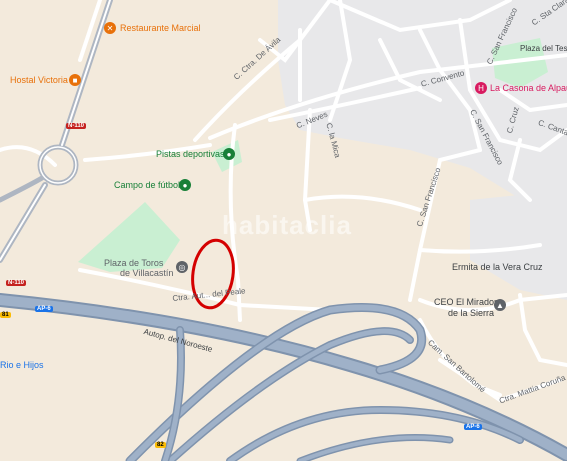  Describe the element at coordinates (160, 445) in the screenshot. I see `shield-82: 82` at that location.